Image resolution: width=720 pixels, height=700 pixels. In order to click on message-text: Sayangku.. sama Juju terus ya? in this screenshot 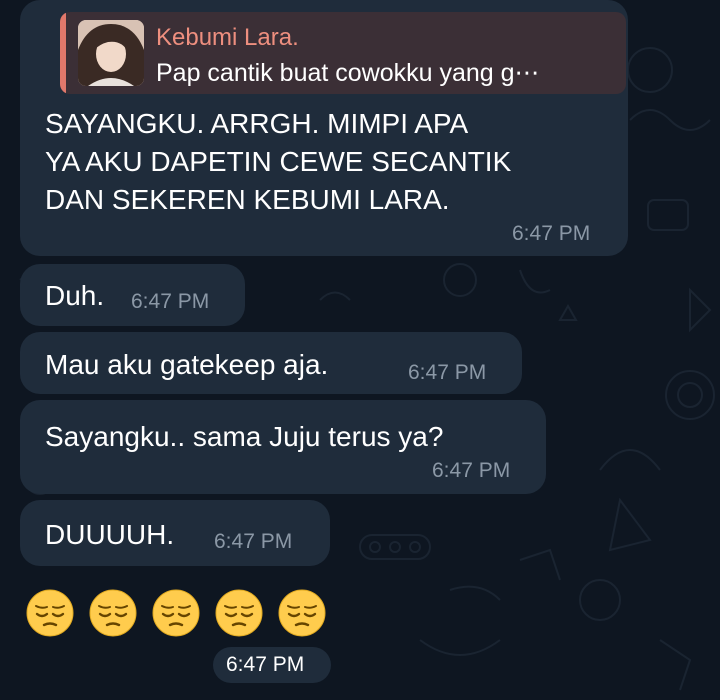, I will do `click(244, 436)`.